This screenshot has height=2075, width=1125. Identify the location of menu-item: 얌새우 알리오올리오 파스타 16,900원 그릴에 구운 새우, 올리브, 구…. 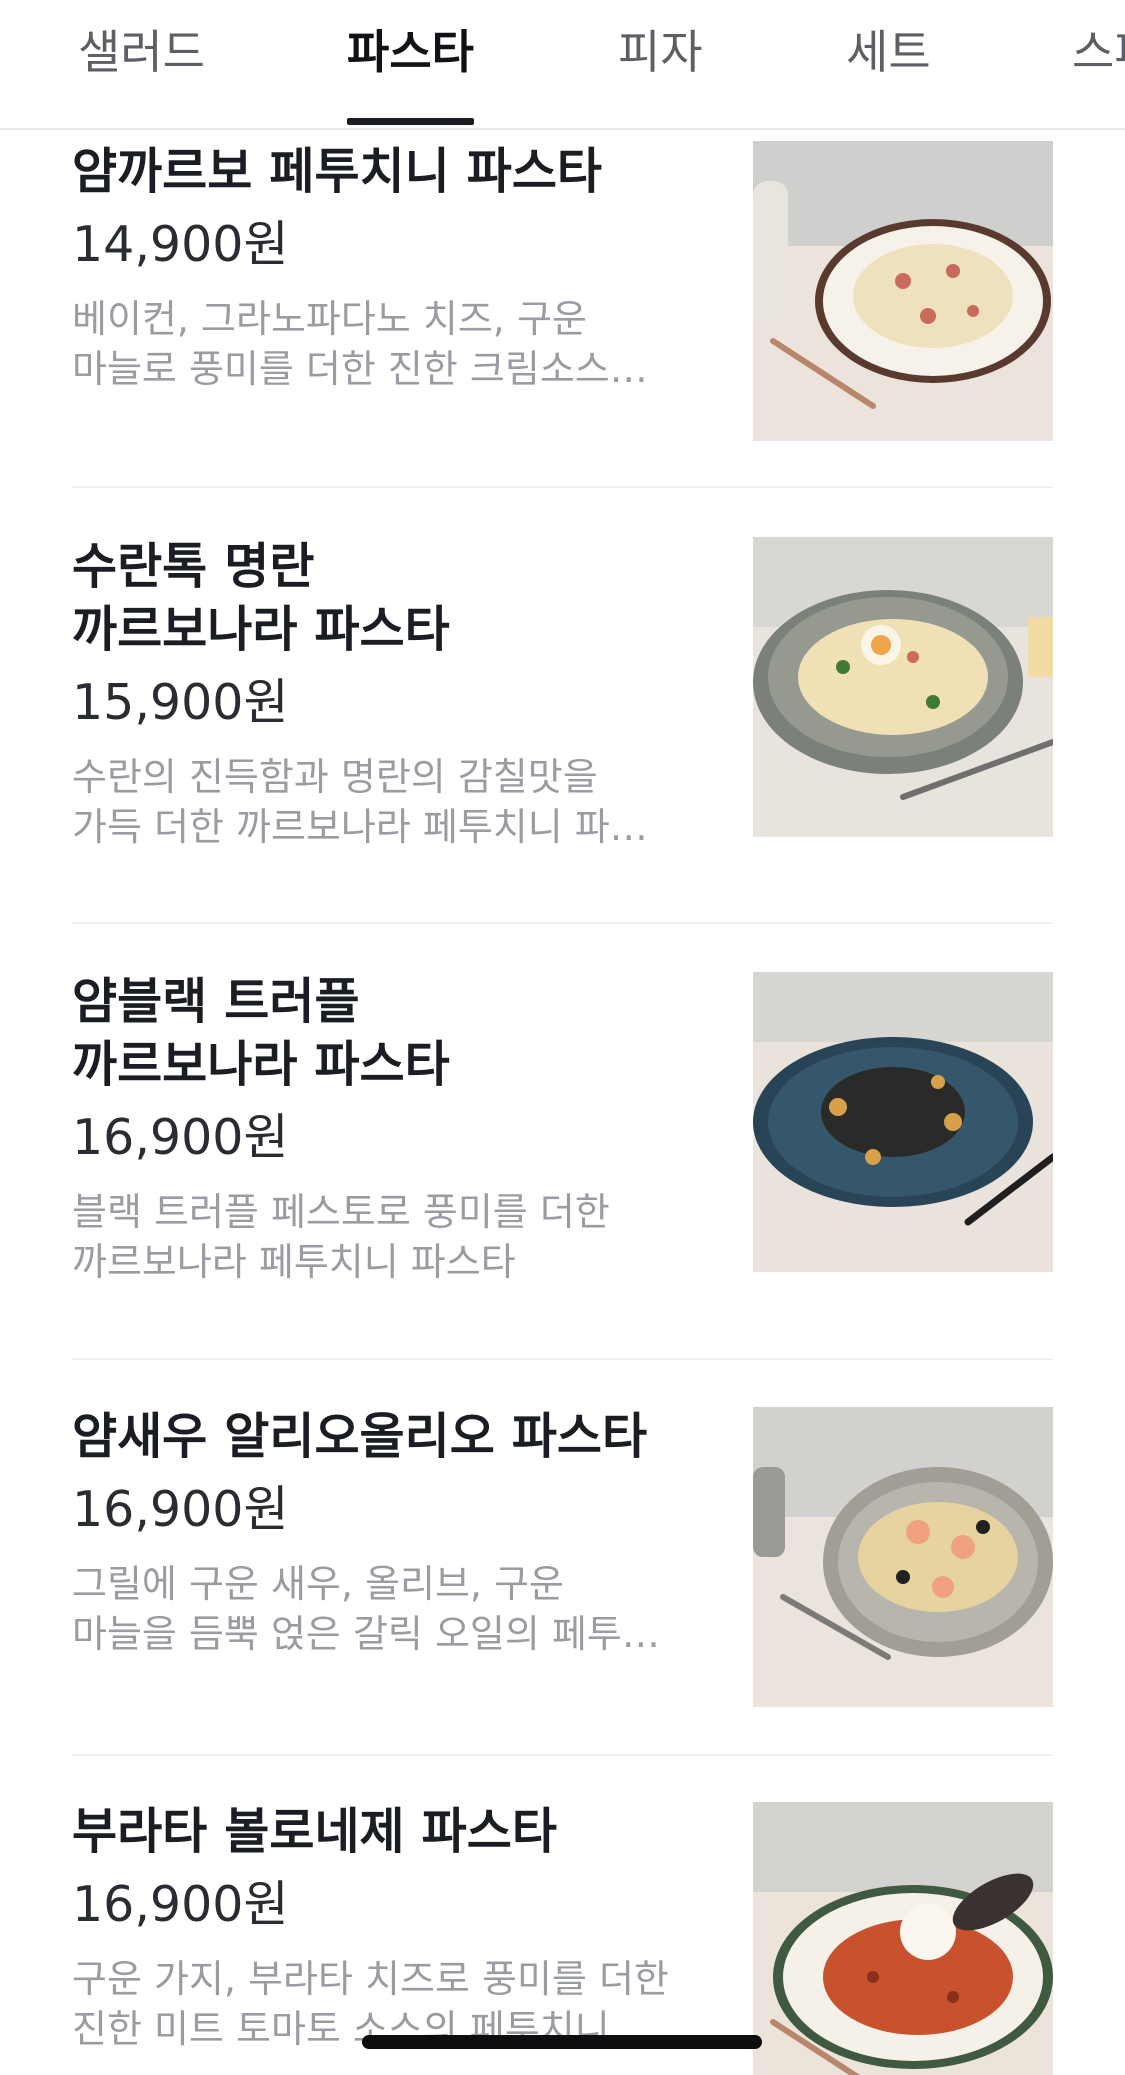
(562, 1556).